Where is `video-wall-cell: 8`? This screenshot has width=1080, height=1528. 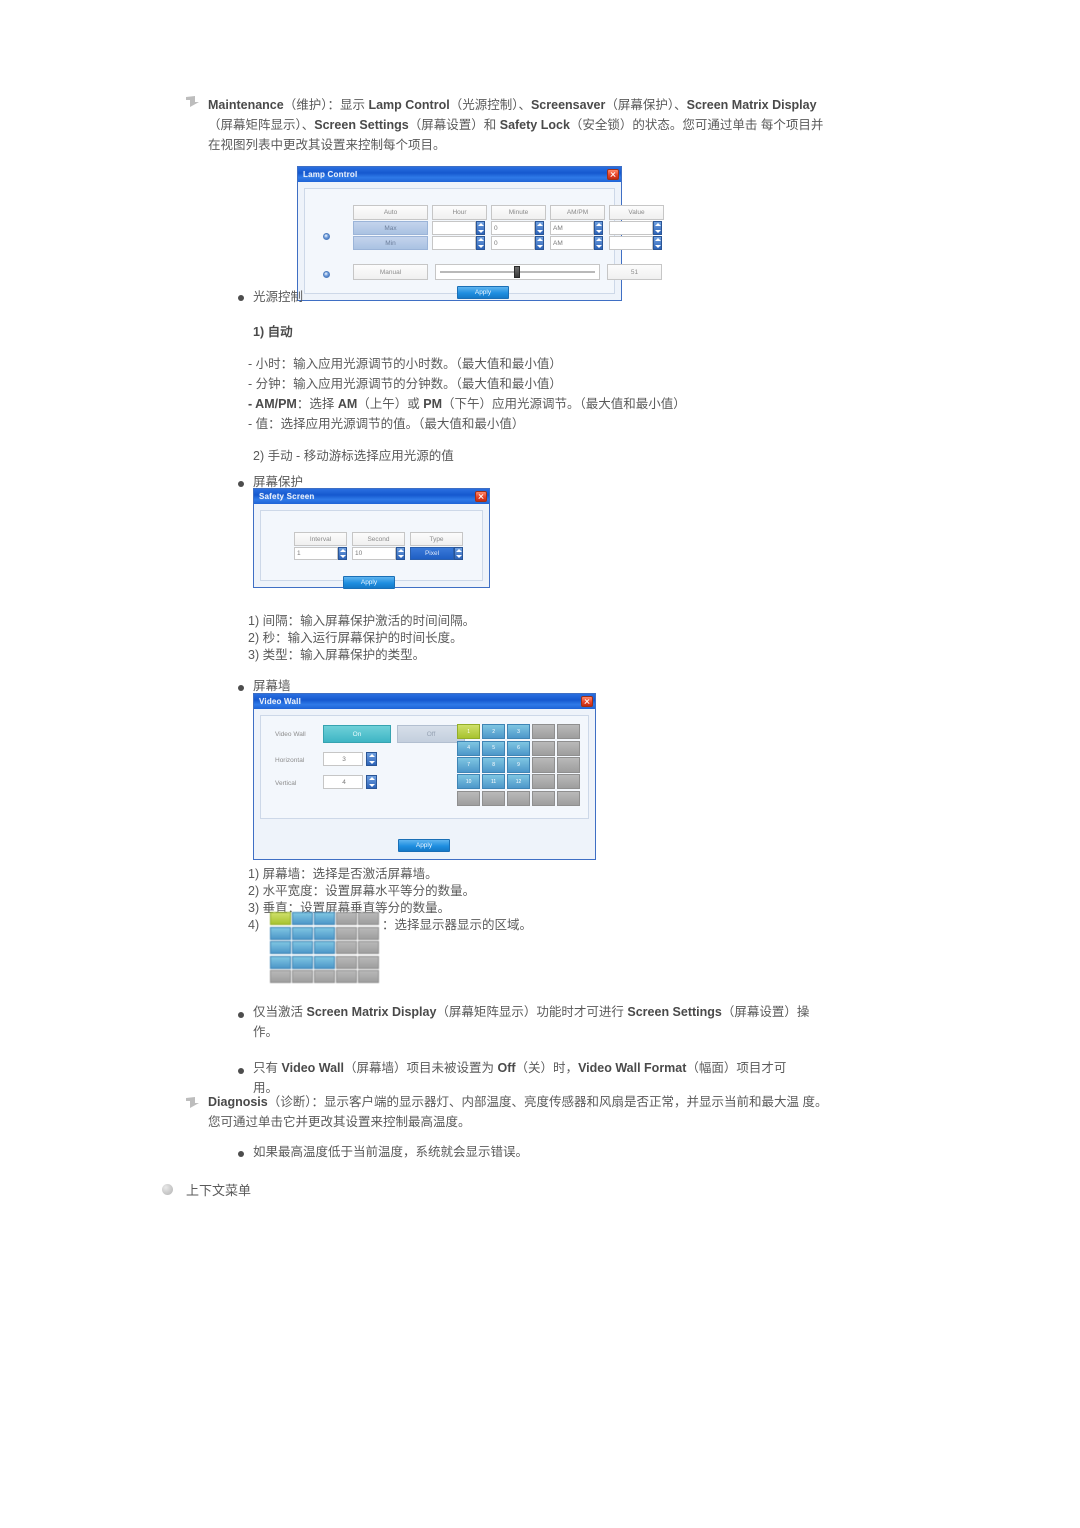
video-wall-cell: 8 is located at coordinates (493, 765).